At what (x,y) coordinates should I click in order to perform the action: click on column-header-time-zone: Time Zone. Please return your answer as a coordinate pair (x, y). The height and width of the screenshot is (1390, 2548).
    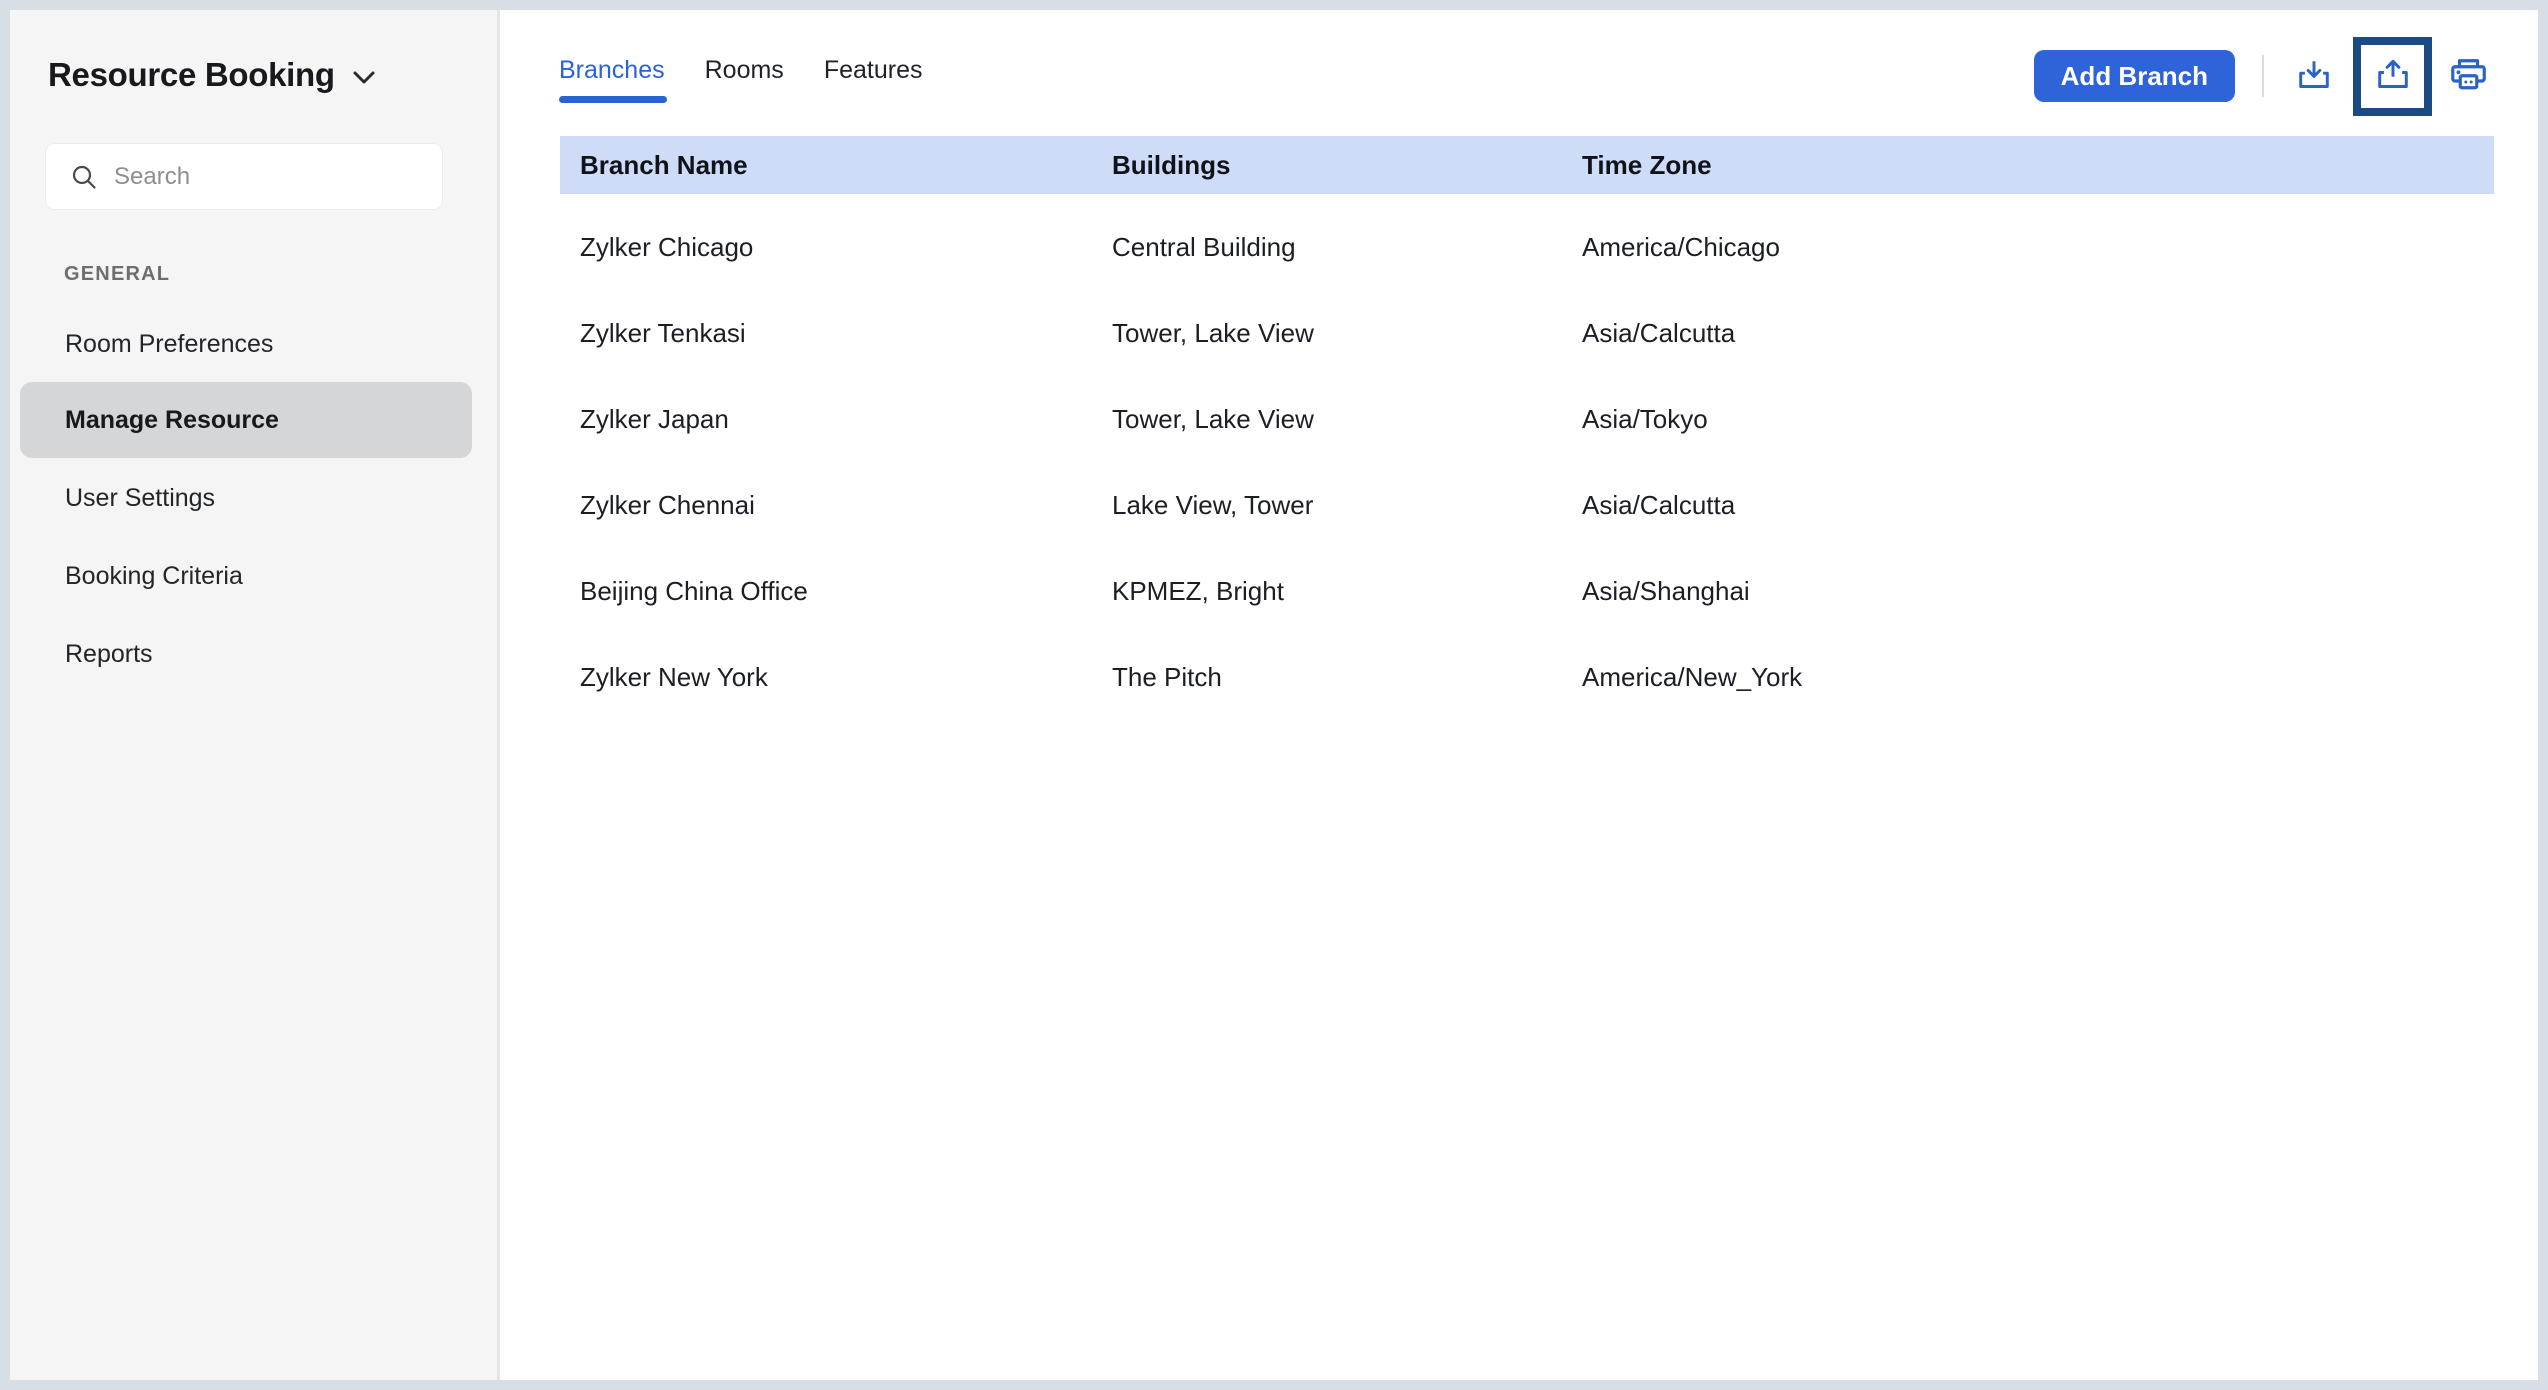
    Looking at the image, I should click on (2038, 165).